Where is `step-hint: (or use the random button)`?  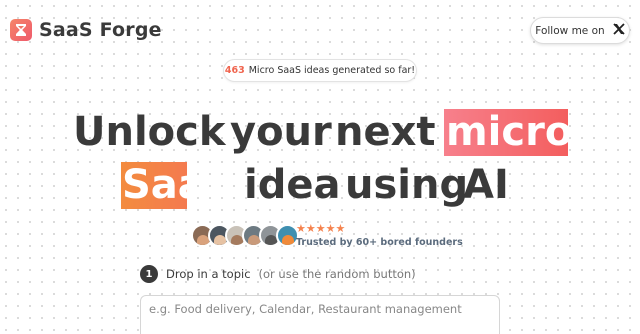 step-hint: (or use the random button) is located at coordinates (337, 274).